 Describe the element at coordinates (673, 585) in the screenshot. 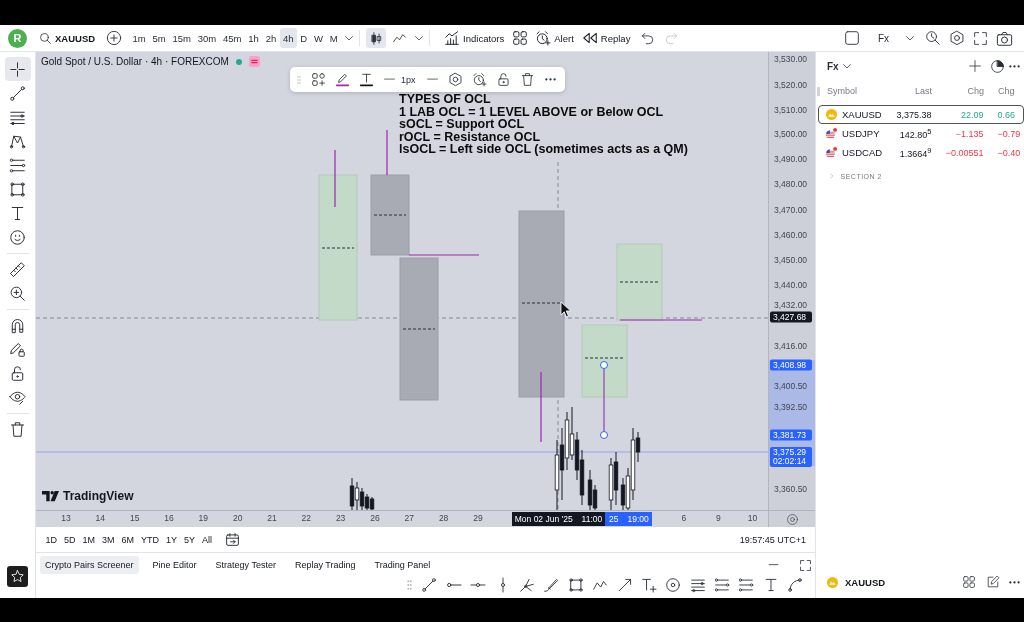

I see `target-icon` at that location.